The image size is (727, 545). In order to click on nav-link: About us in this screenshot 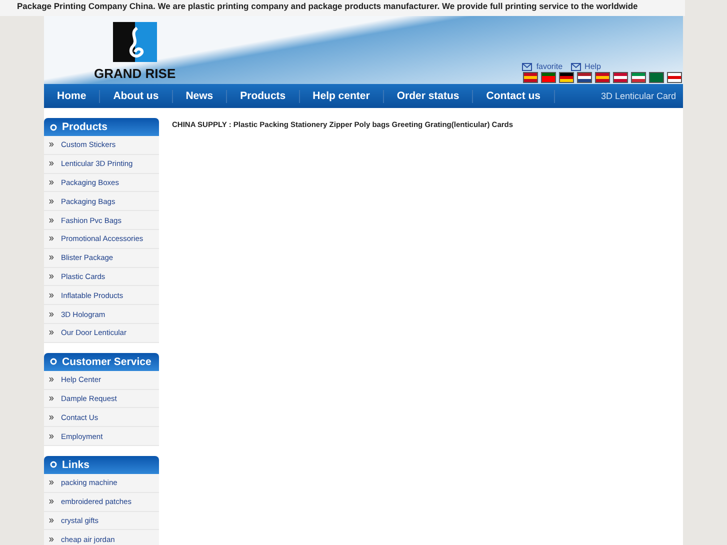, I will do `click(136, 96)`.